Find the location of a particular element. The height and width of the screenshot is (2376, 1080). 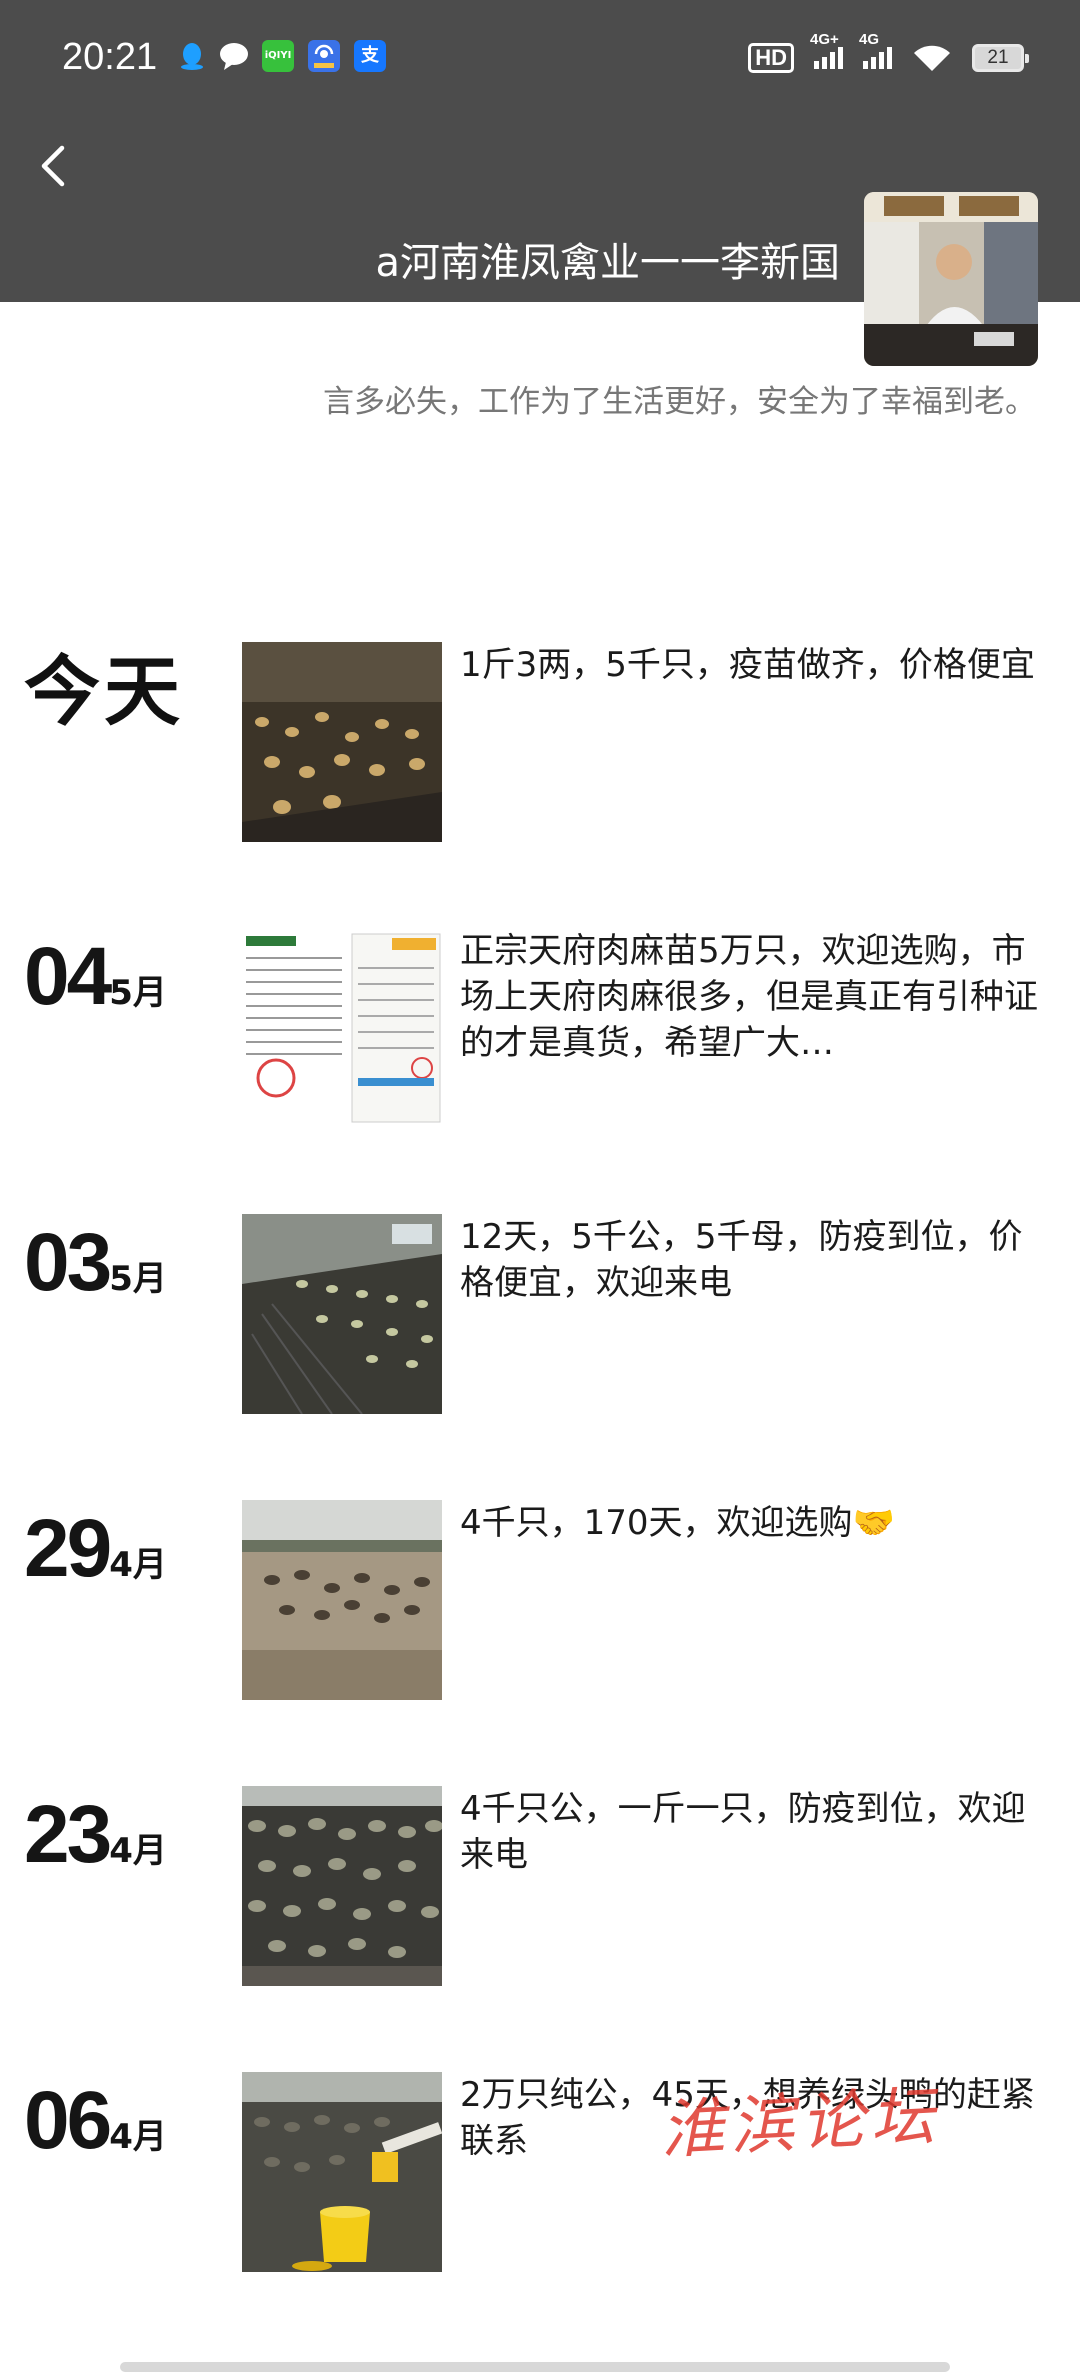

moment-day: 29 is located at coordinates (68, 1548).